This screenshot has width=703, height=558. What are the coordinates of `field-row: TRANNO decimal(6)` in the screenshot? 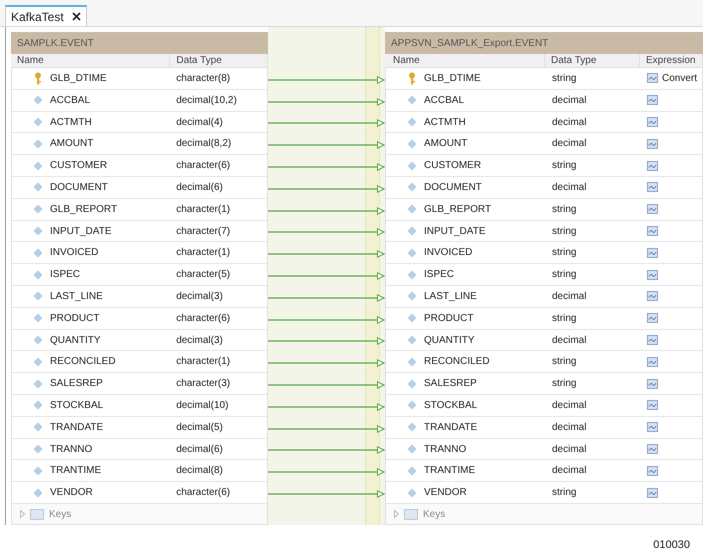 It's located at (139, 449).